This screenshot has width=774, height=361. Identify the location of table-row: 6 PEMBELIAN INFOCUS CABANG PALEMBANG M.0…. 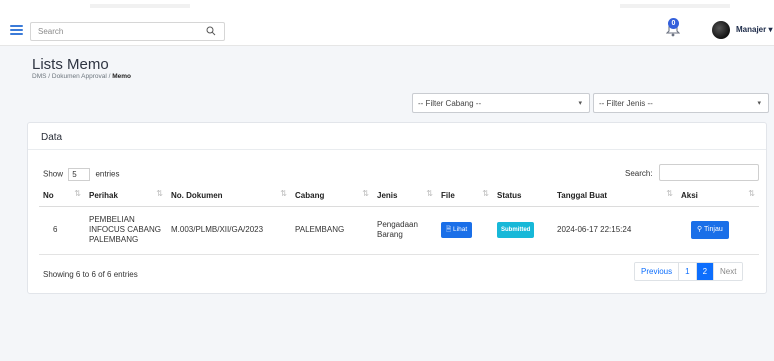
(399, 230).